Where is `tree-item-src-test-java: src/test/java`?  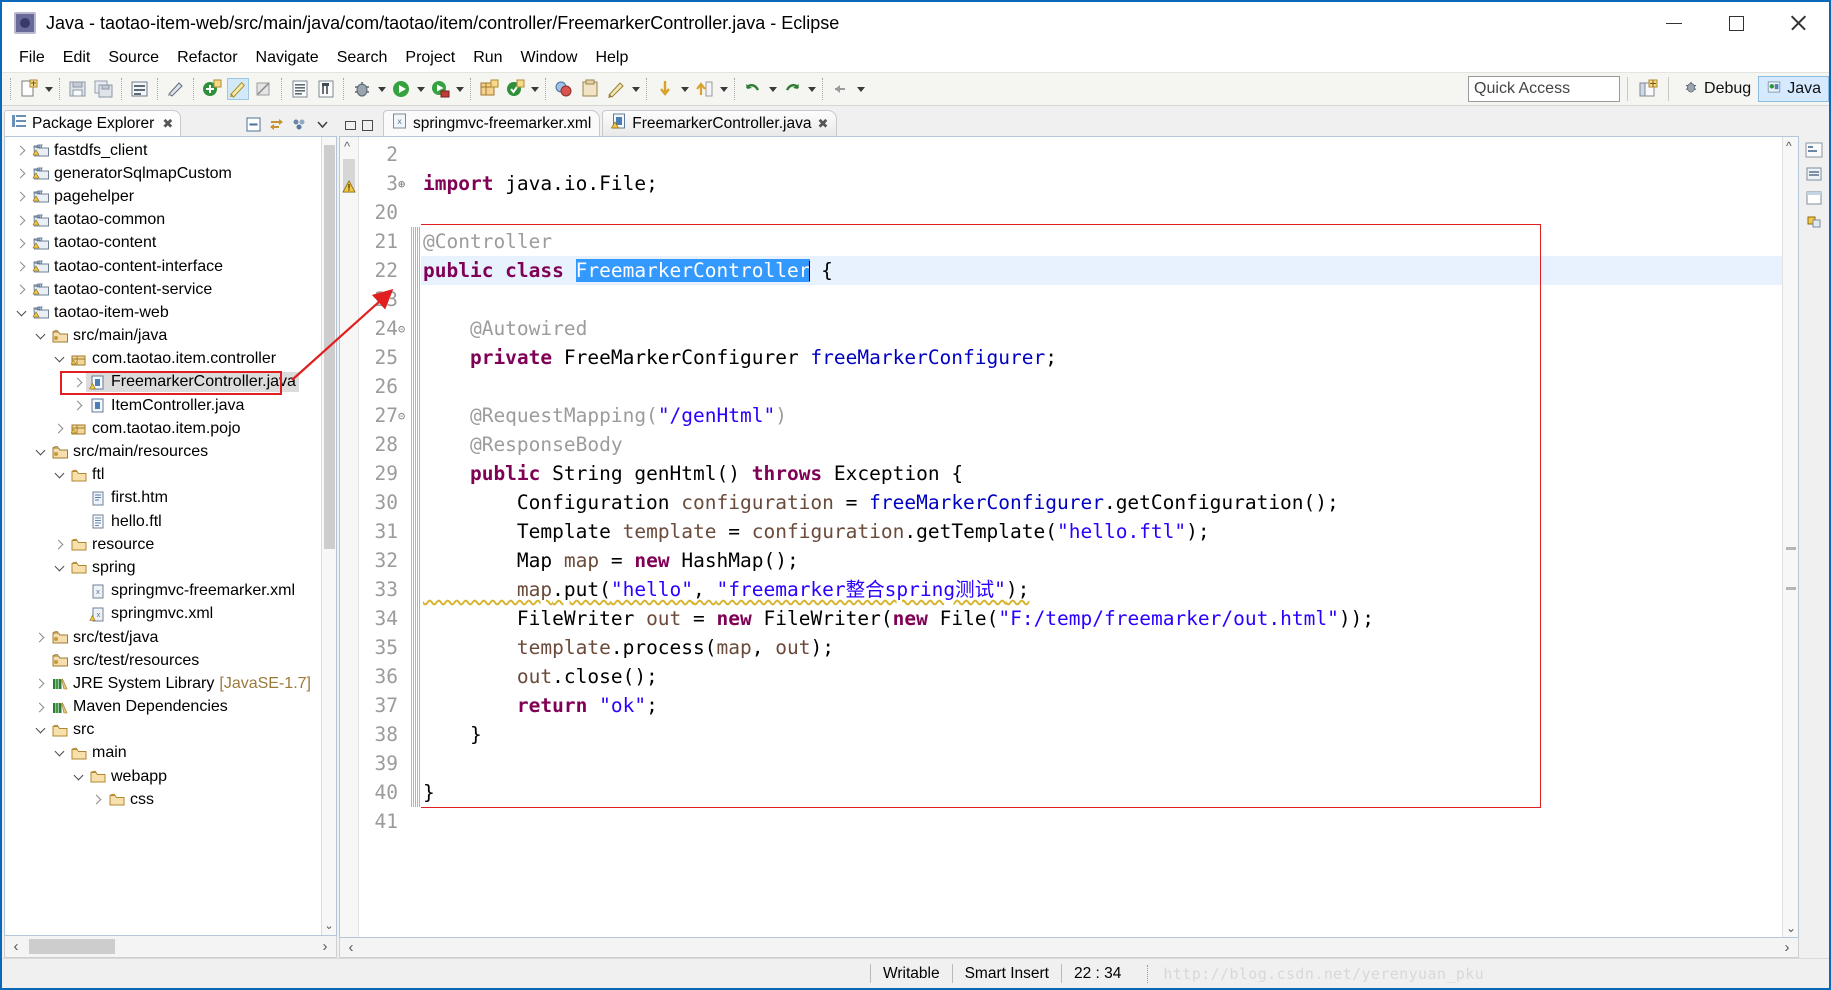 tree-item-src-test-java: src/test/java is located at coordinates (163, 637).